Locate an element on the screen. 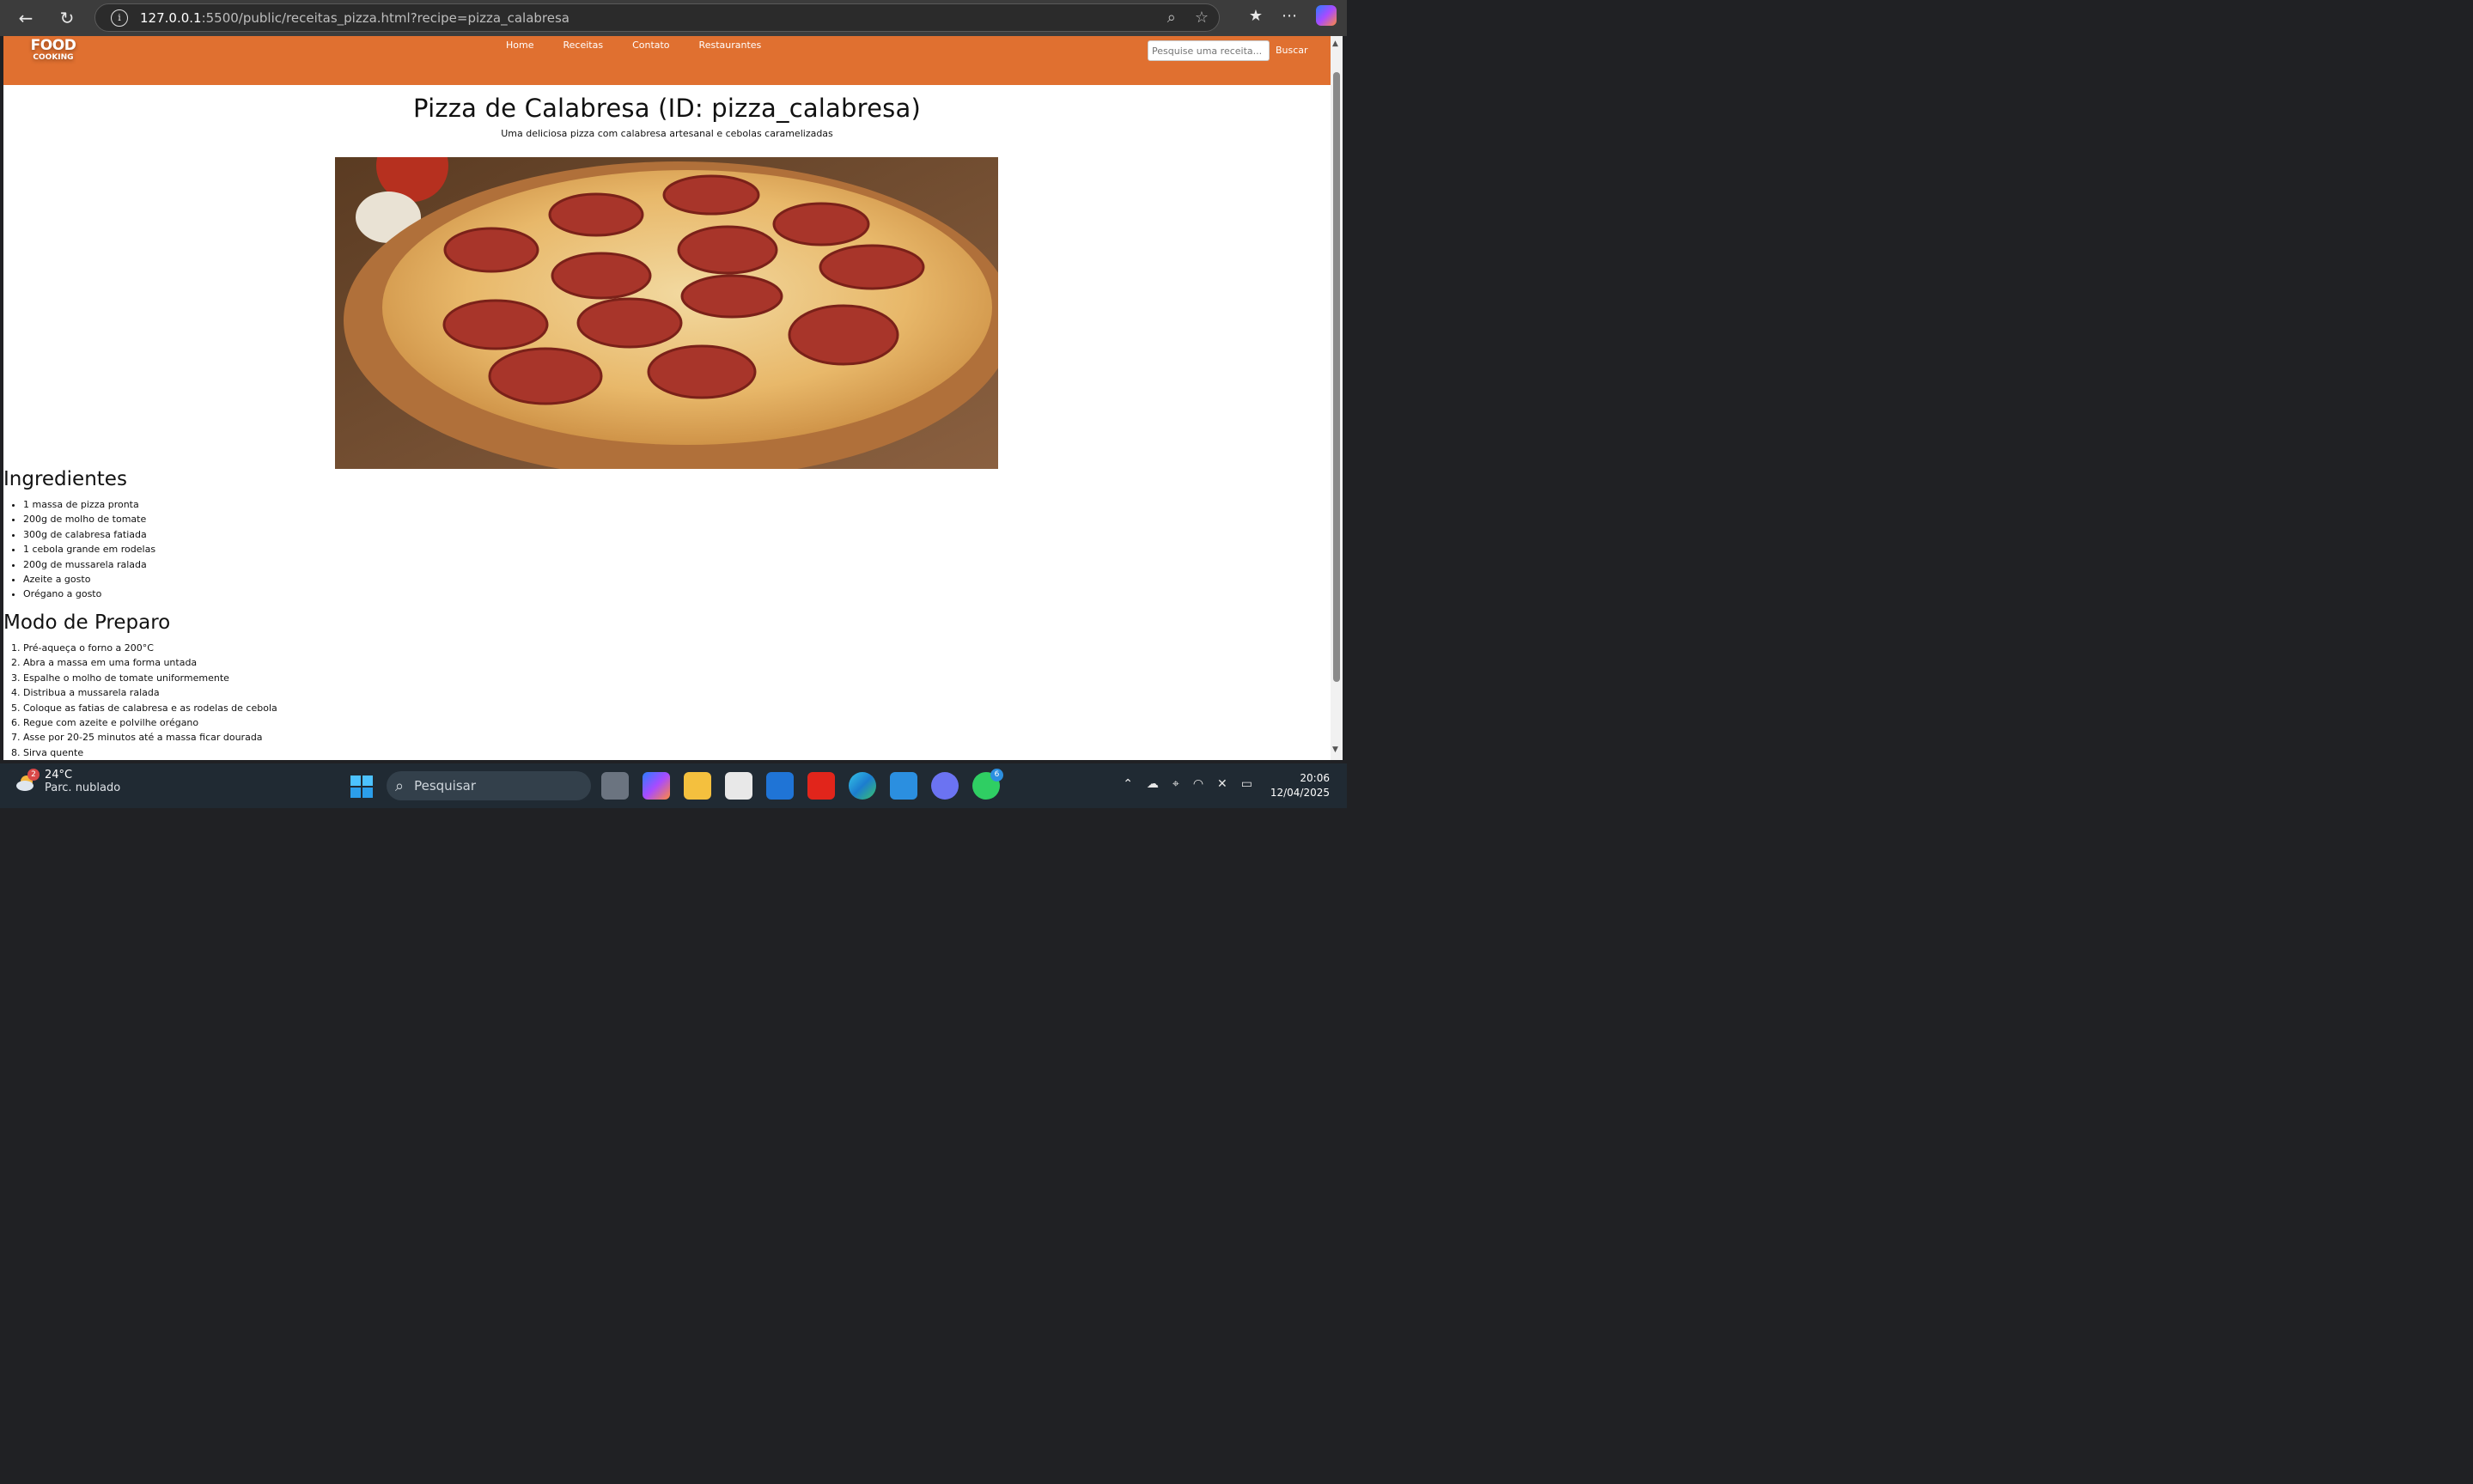 The image size is (2473, 1484). weather-icon: 2 is located at coordinates (27, 781).